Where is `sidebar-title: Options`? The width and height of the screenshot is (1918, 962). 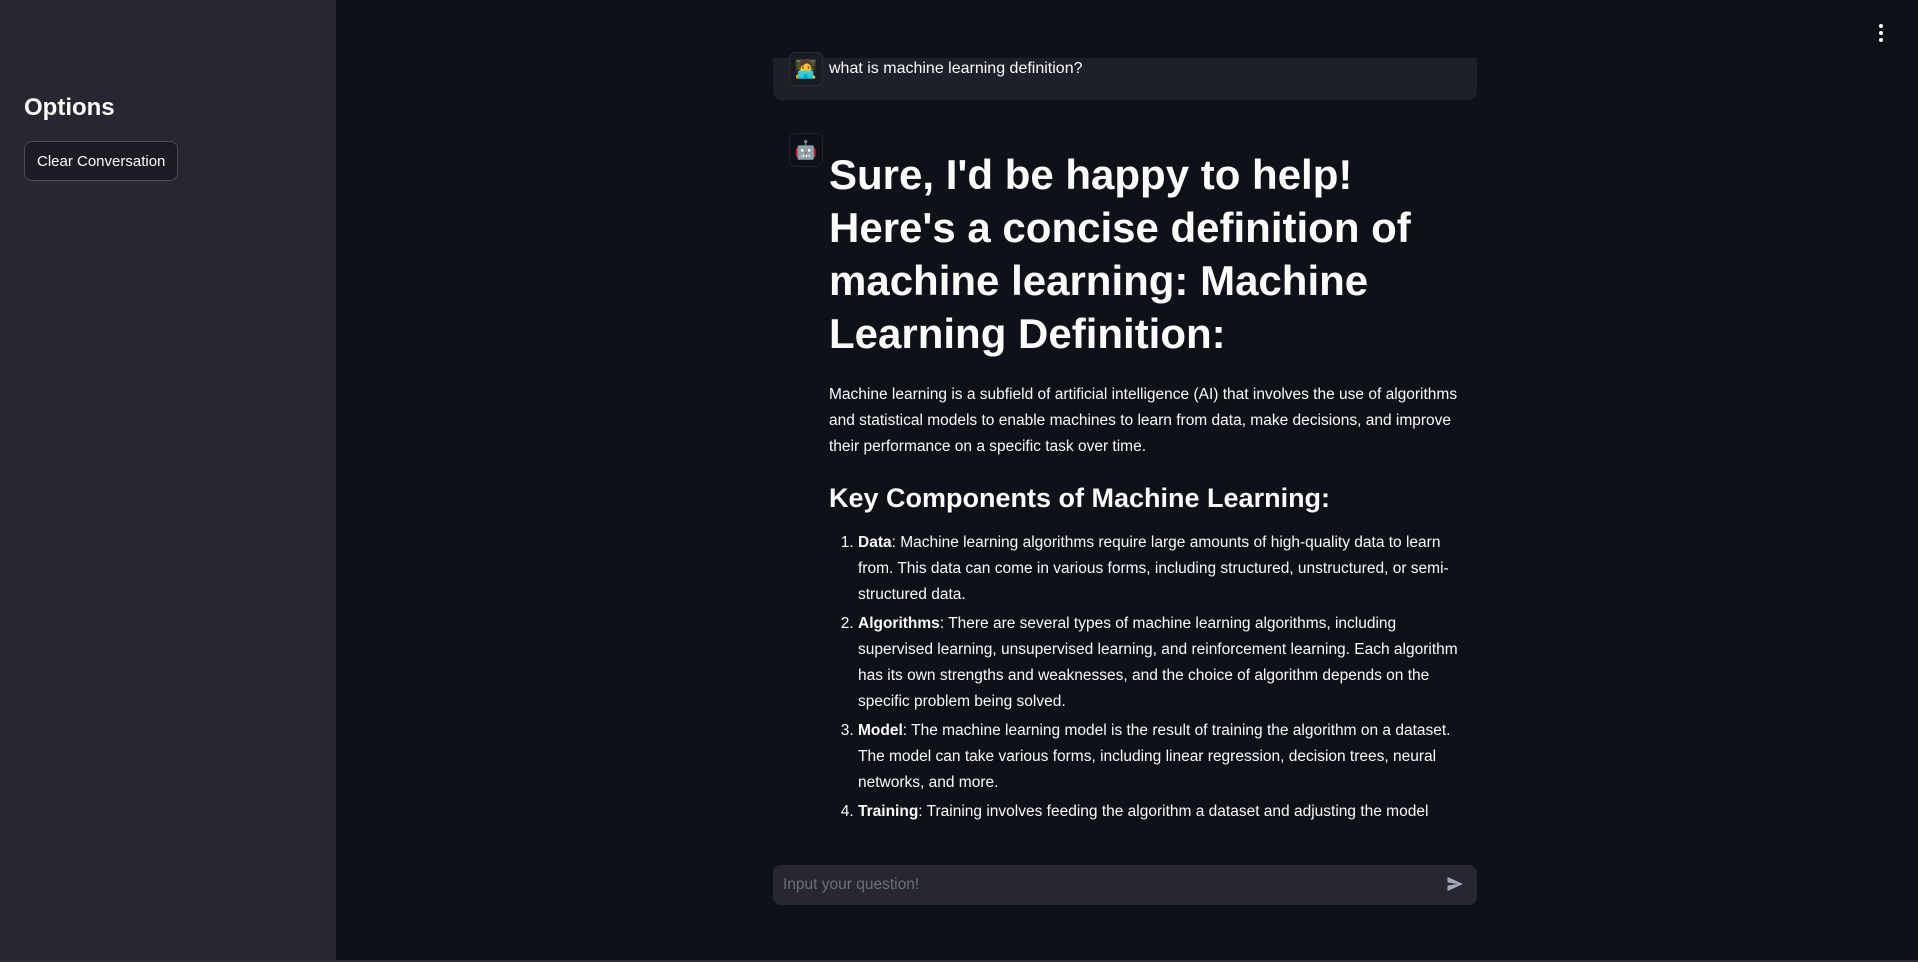
sidebar-title: Options is located at coordinates (69, 107).